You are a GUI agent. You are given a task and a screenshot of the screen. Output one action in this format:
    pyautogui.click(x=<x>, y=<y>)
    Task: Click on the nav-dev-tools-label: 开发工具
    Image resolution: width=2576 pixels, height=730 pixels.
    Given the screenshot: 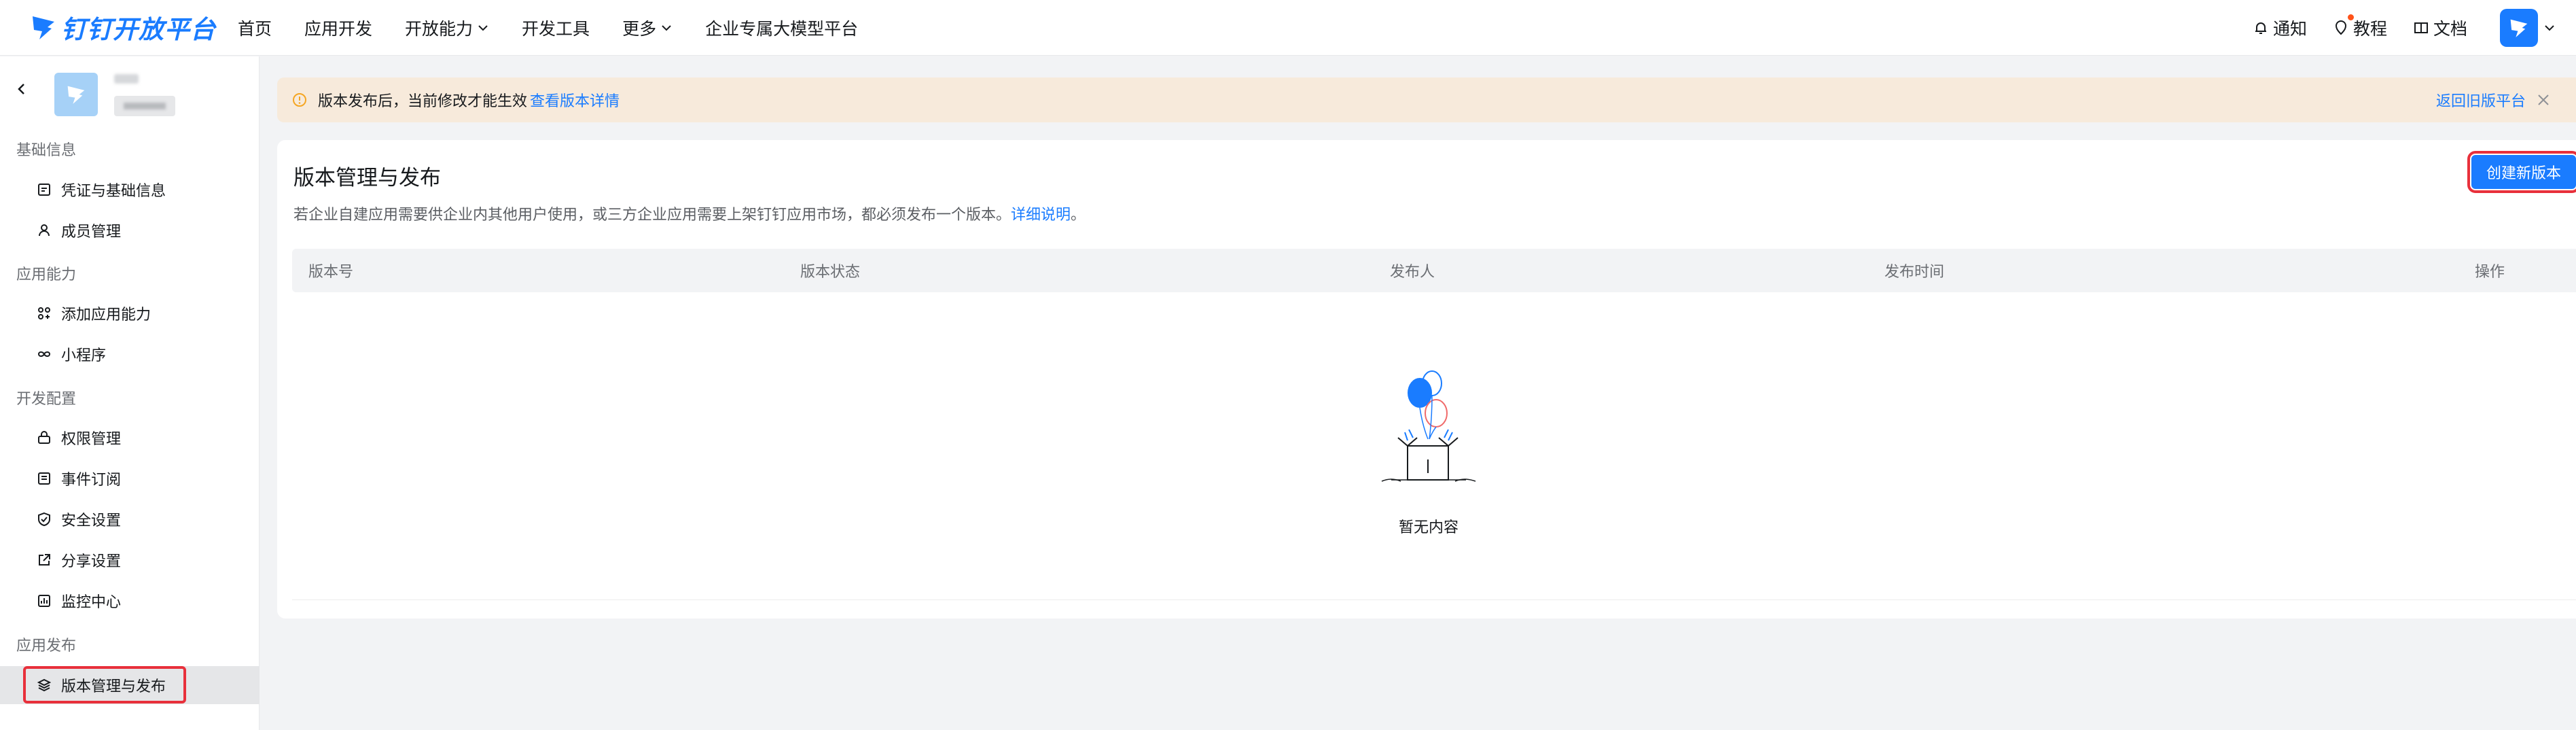 What is the action you would take?
    pyautogui.click(x=556, y=29)
    